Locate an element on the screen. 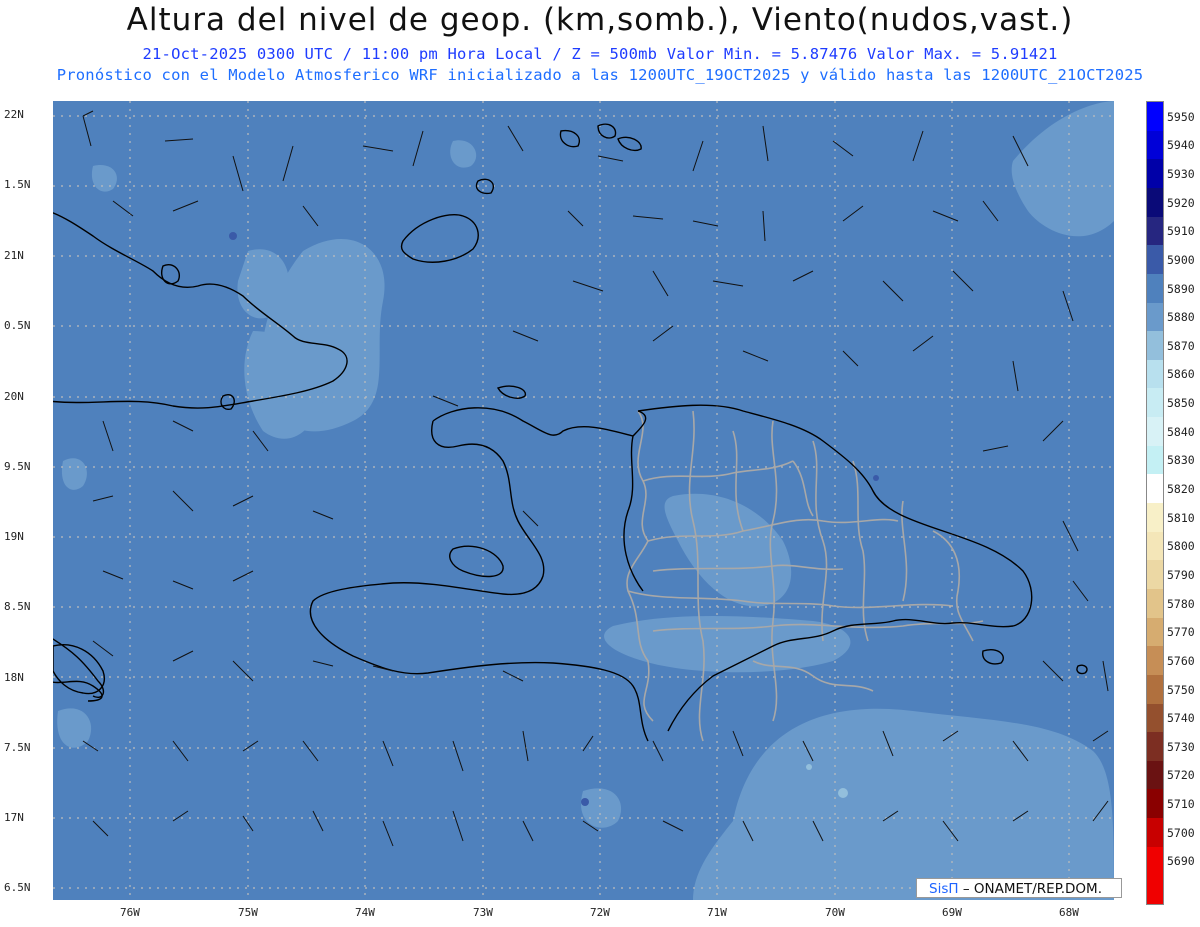 The image size is (1200, 927). colorbar-label-5760: 5760 is located at coordinates (1181, 660).